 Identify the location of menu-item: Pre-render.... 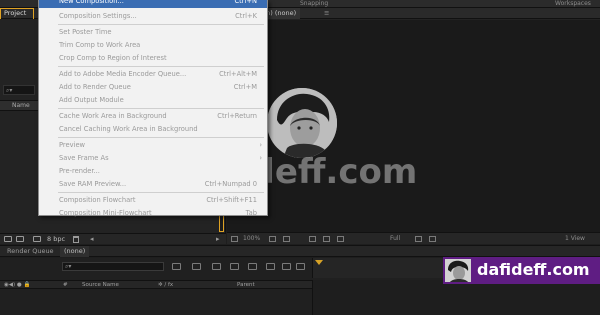
(153, 171).